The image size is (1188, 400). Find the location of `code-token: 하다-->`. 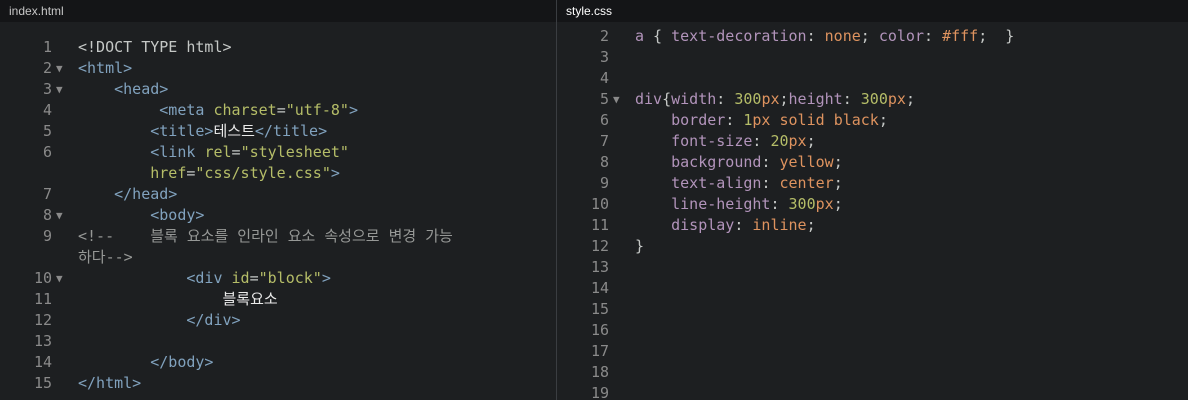

code-token: 하다--> is located at coordinates (105, 257).